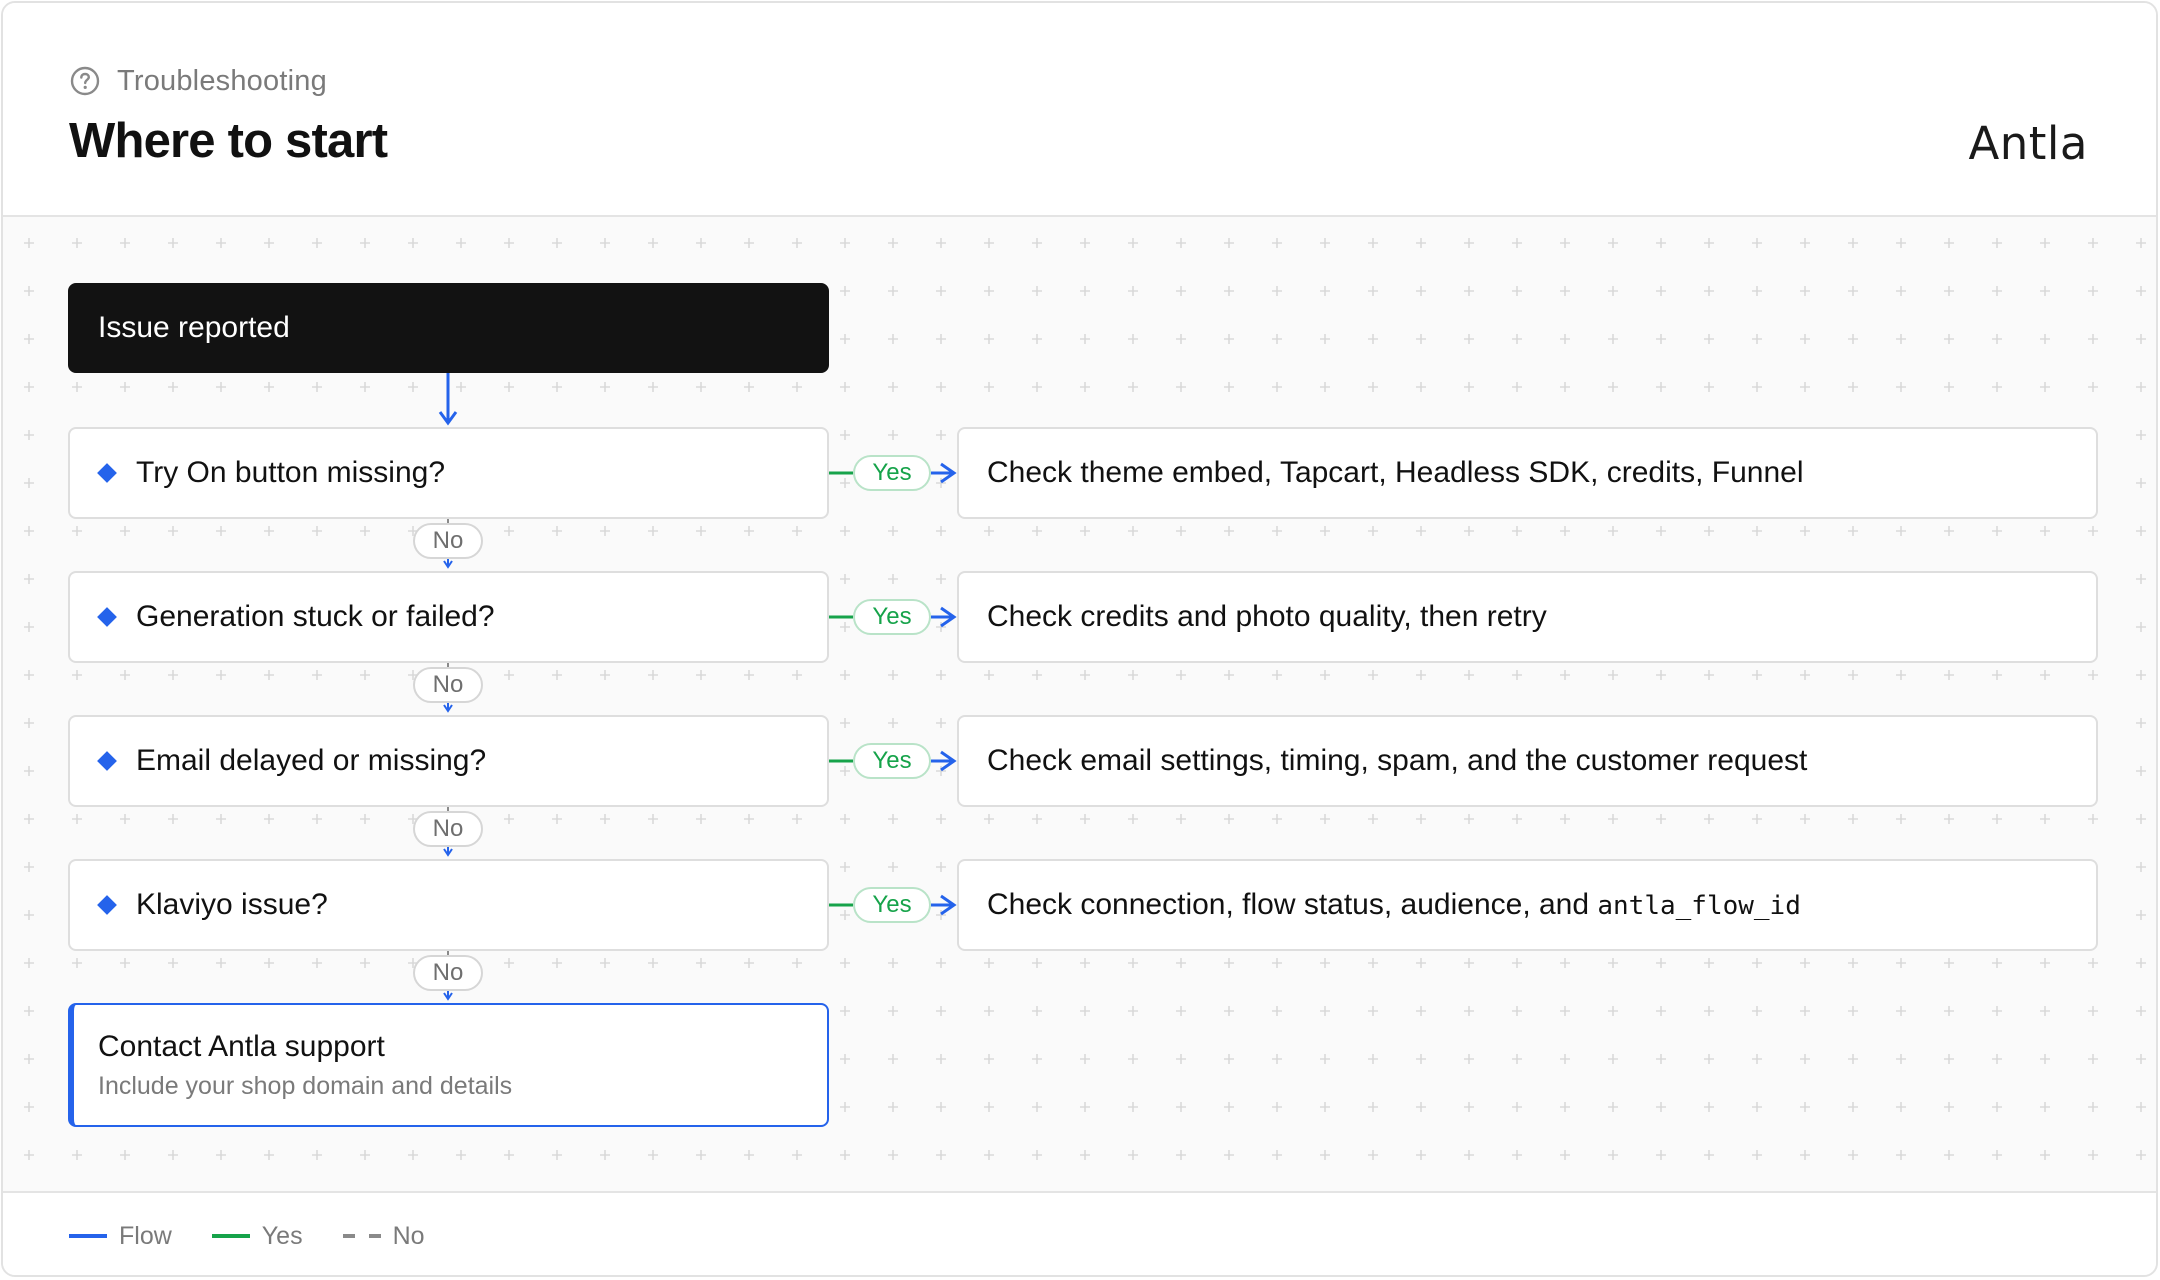 Image resolution: width=2160 pixels, height=1280 pixels. I want to click on legend-item-yes: Yes, so click(257, 1236).